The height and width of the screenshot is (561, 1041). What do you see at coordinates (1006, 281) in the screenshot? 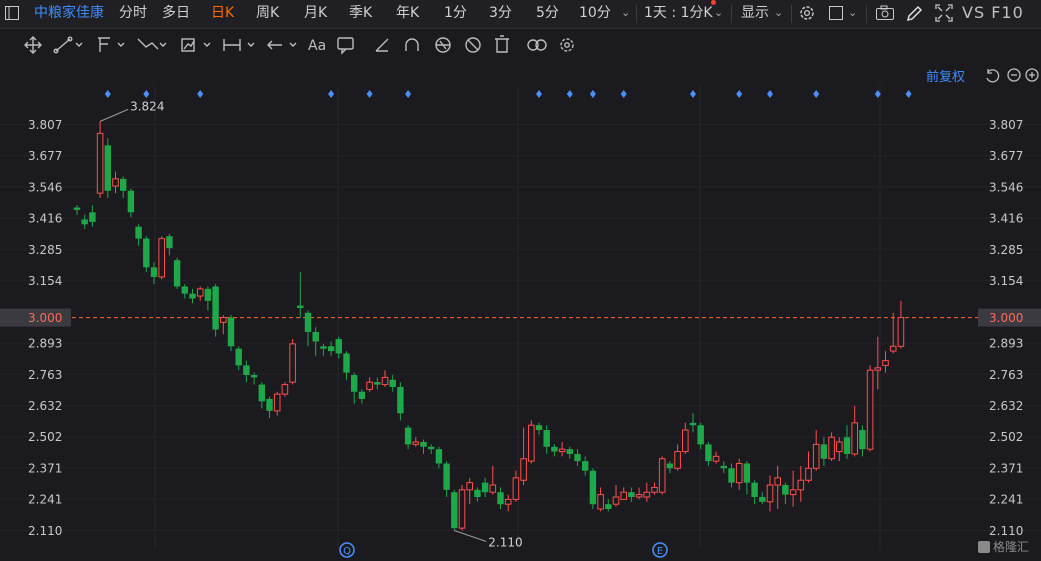
I see `y-tick-label-right: 3.154` at bounding box center [1006, 281].